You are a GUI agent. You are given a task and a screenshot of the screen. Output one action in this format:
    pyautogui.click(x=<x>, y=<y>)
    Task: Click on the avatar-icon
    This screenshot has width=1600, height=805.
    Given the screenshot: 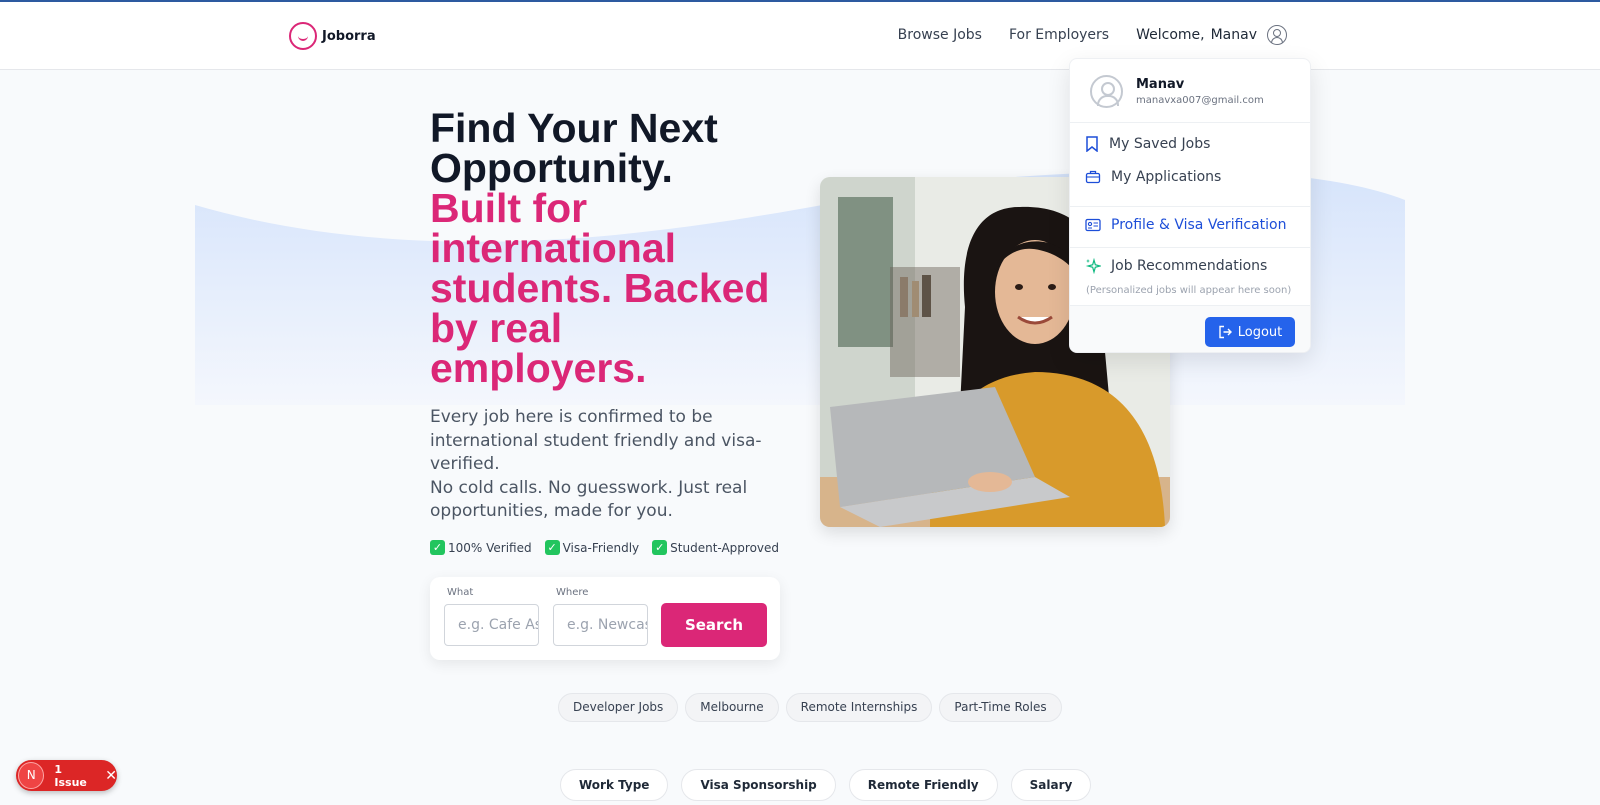 What is the action you would take?
    pyautogui.click(x=1106, y=91)
    